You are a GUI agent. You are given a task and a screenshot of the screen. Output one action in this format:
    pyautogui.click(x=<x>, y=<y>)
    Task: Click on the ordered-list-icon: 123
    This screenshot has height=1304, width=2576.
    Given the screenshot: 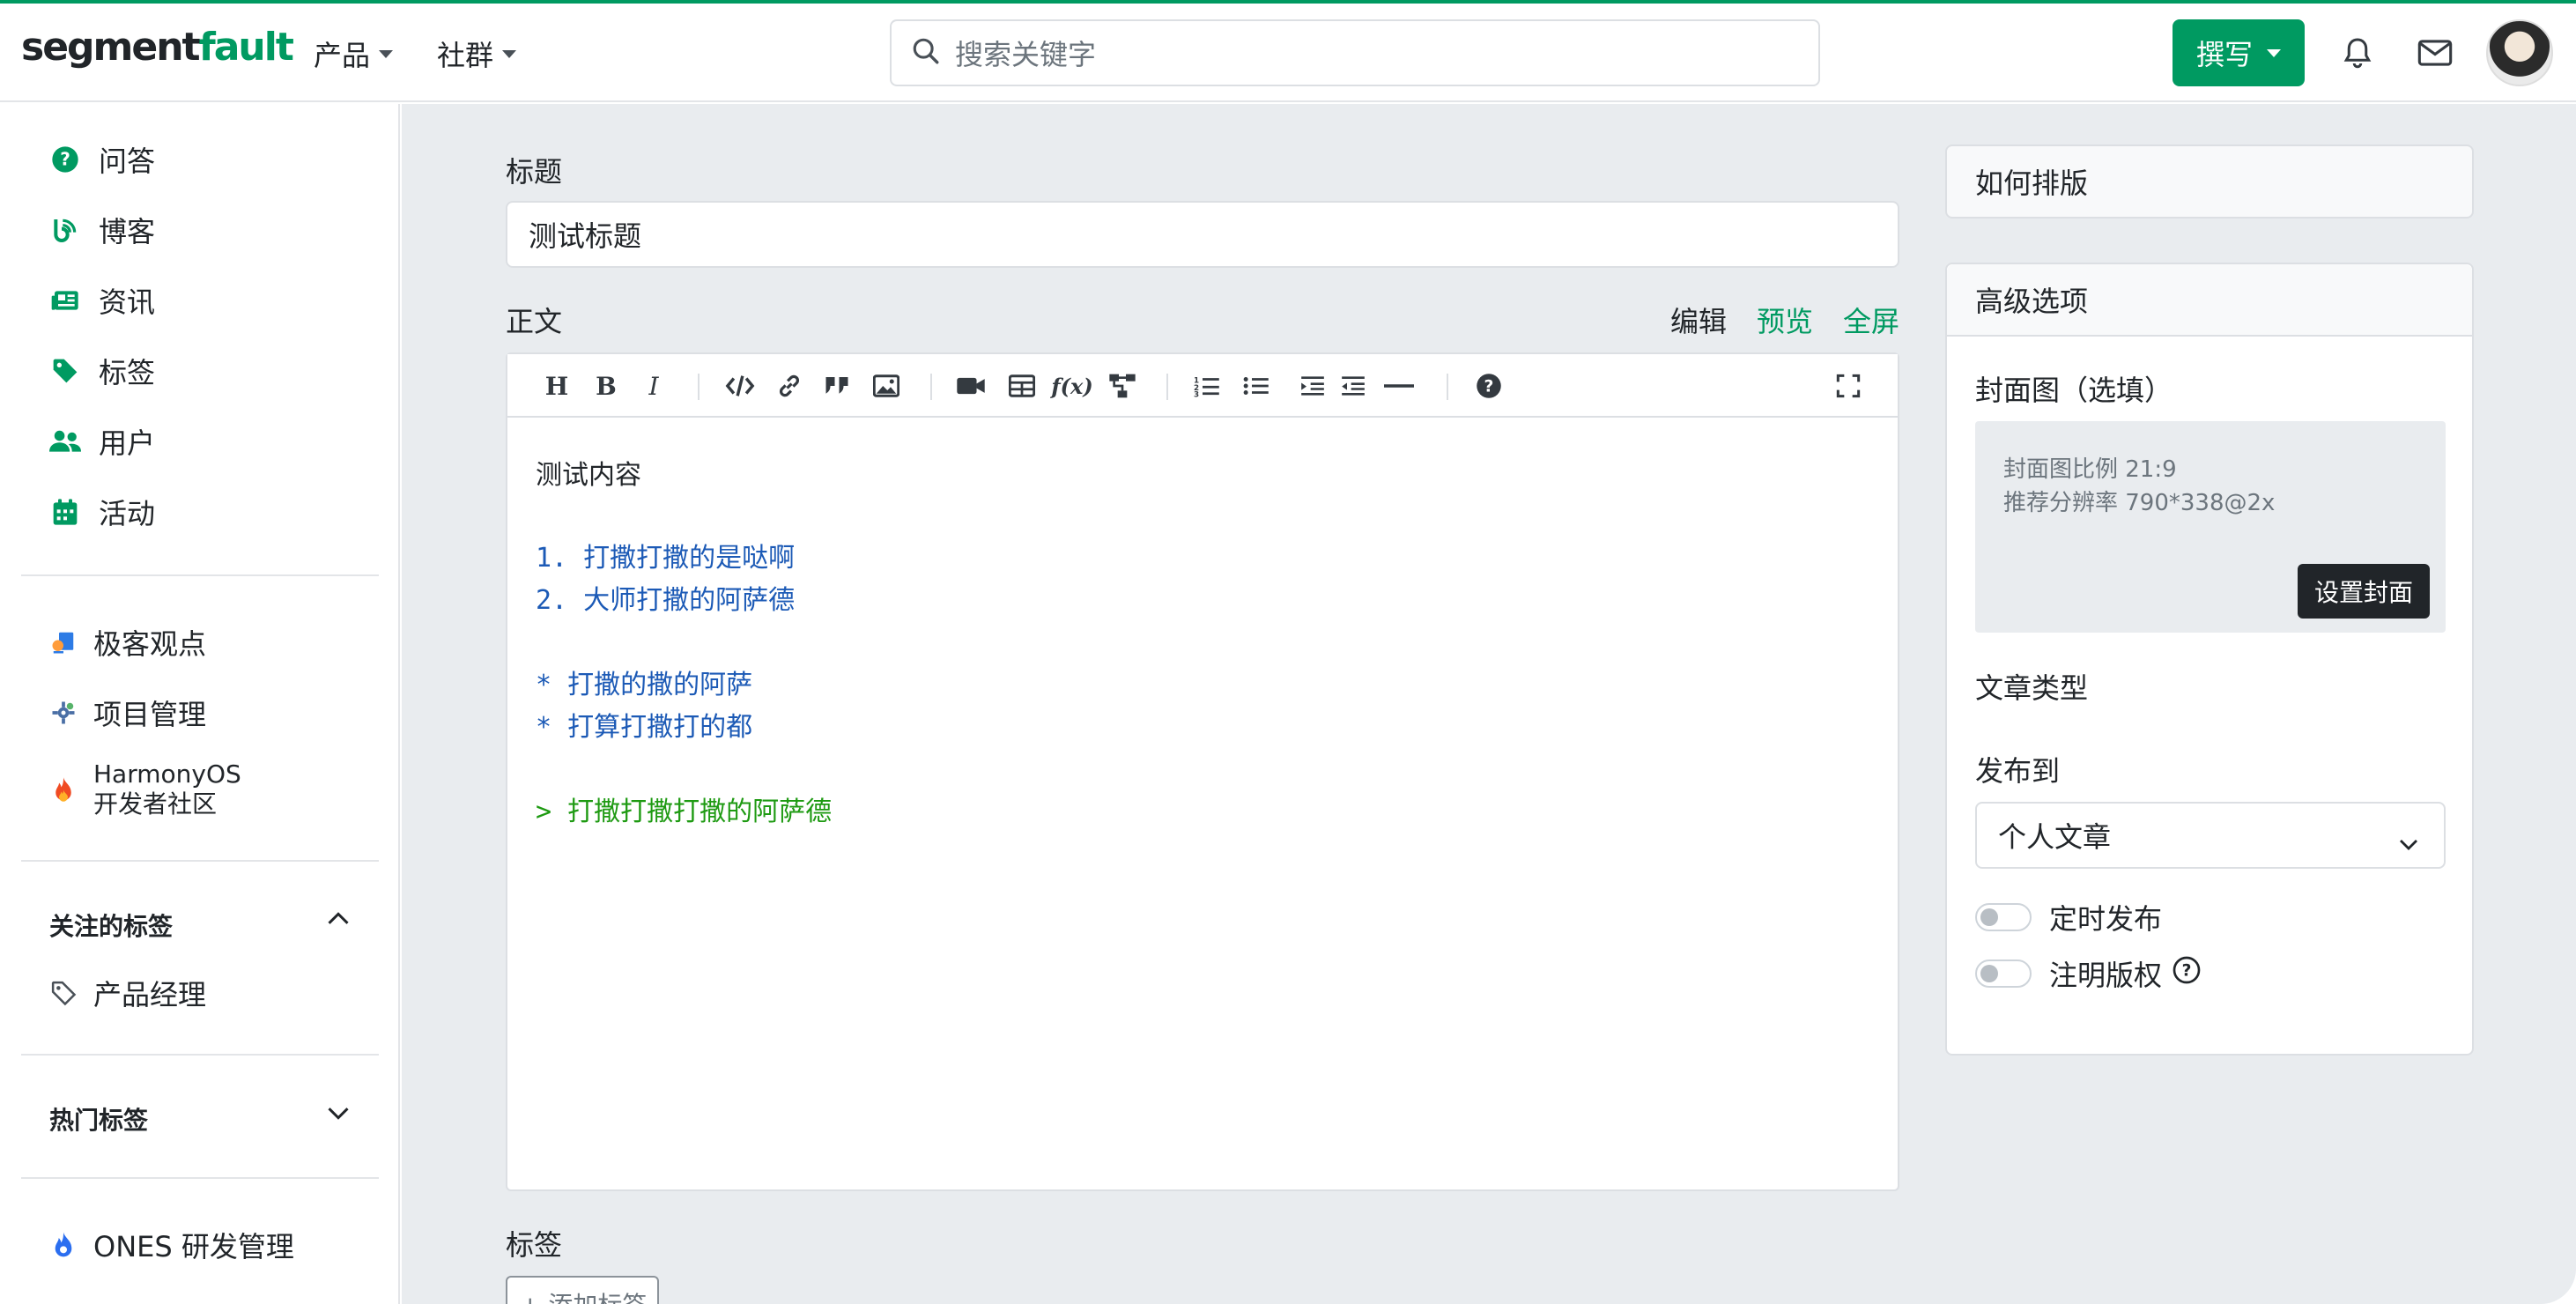 What is the action you would take?
    pyautogui.click(x=1207, y=386)
    